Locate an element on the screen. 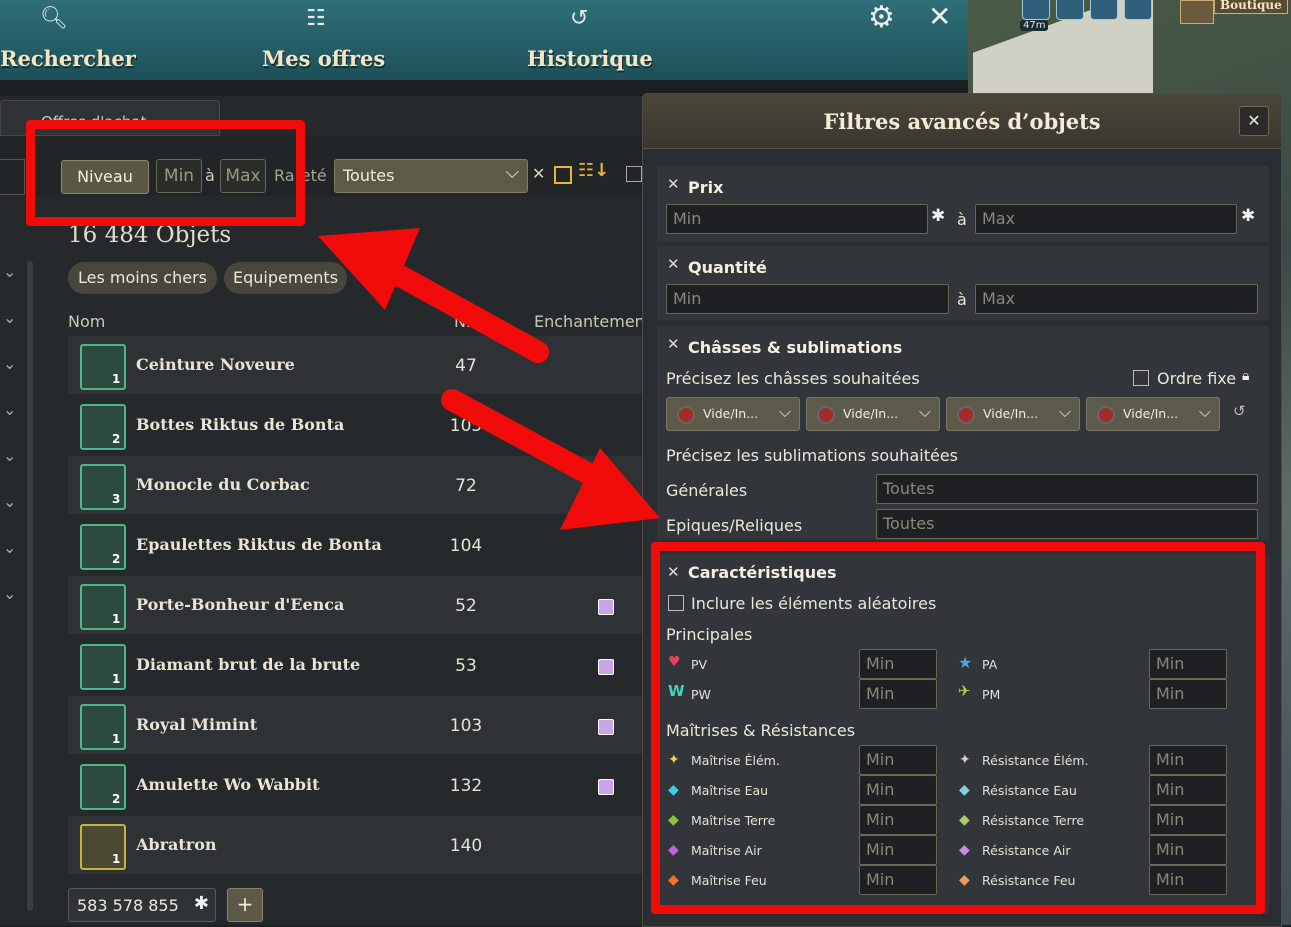  annotation-arrows is located at coordinates (489, 379).